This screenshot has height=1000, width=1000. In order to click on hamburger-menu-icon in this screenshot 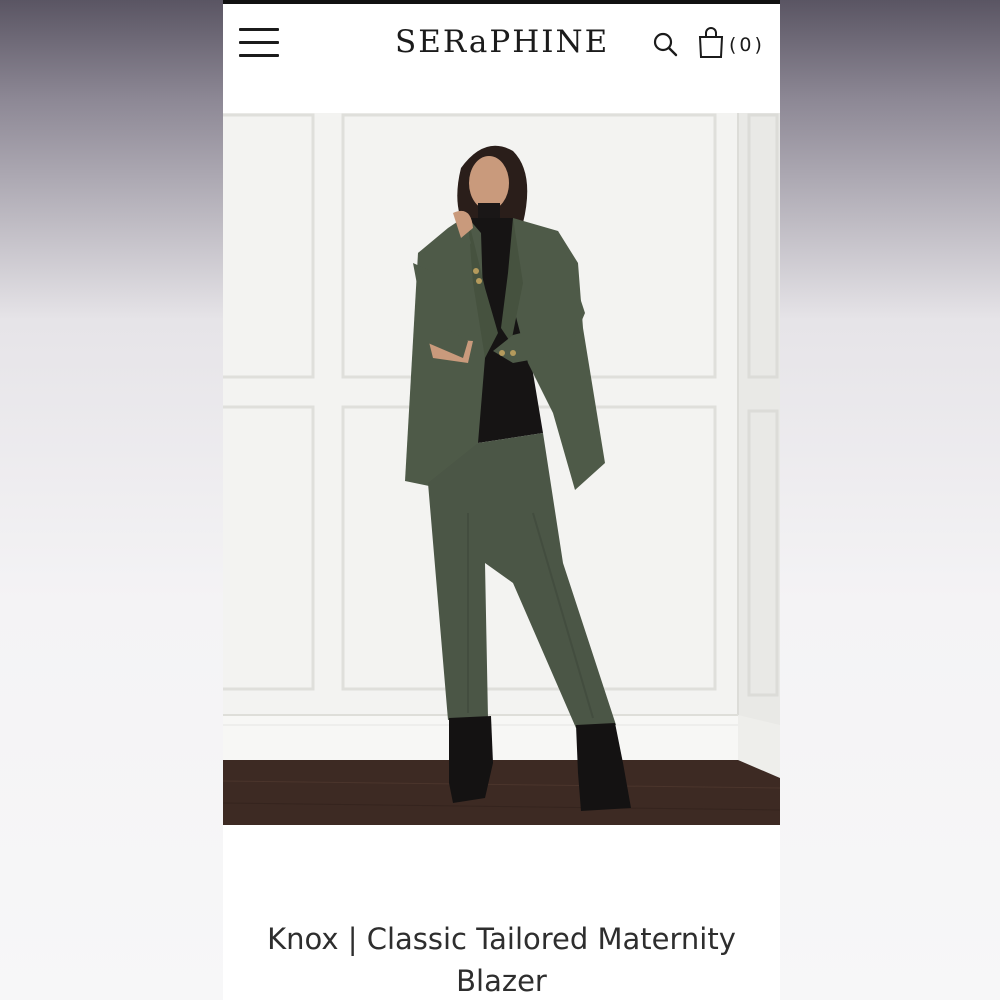, I will do `click(260, 43)`.